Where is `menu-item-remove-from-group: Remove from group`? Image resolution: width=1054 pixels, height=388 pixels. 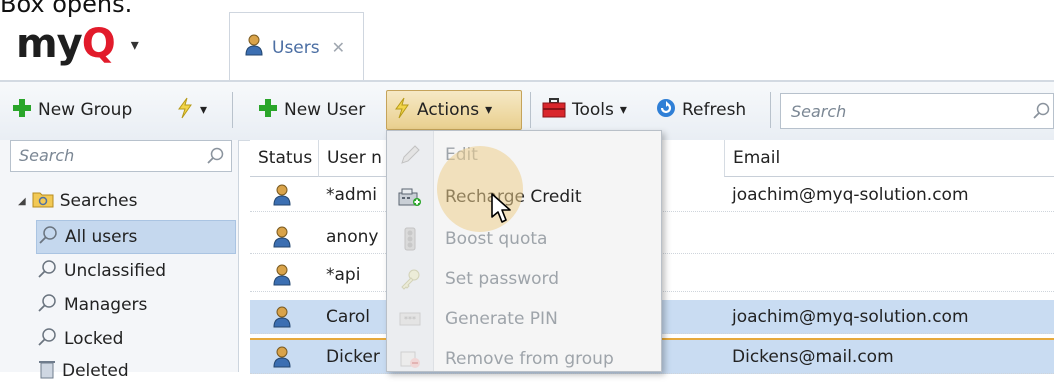 menu-item-remove-from-group: Remove from group is located at coordinates (524, 359).